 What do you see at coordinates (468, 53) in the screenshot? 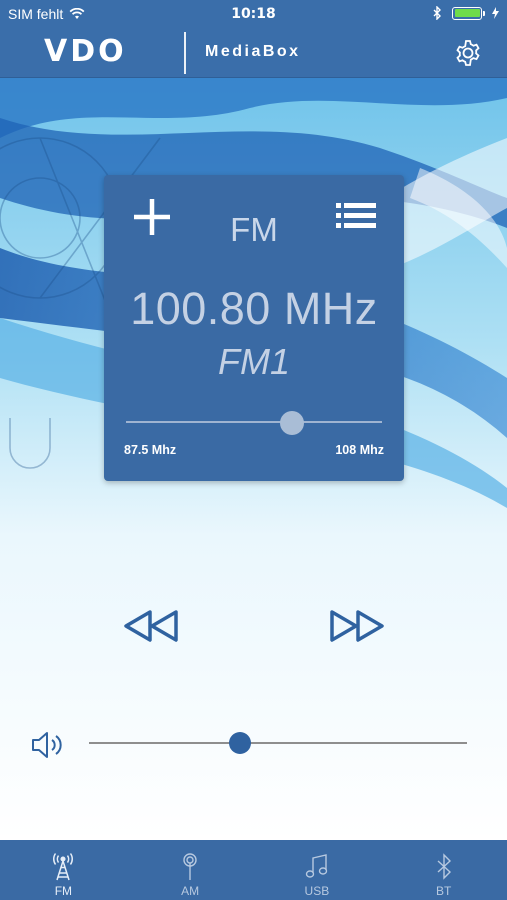
I see `gear-icon` at bounding box center [468, 53].